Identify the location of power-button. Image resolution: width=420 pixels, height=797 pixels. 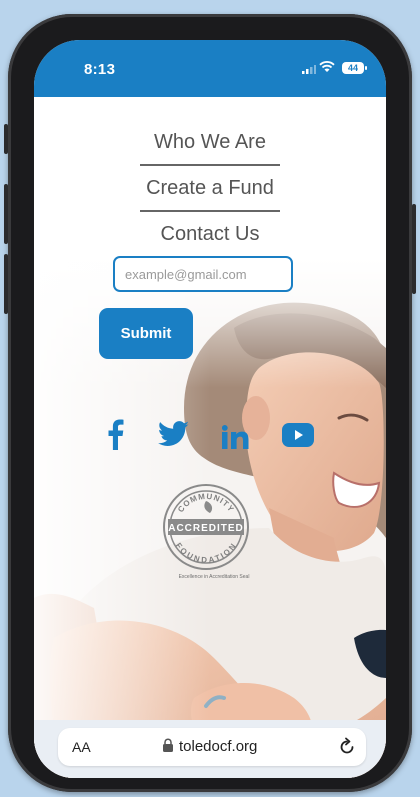
(414, 249).